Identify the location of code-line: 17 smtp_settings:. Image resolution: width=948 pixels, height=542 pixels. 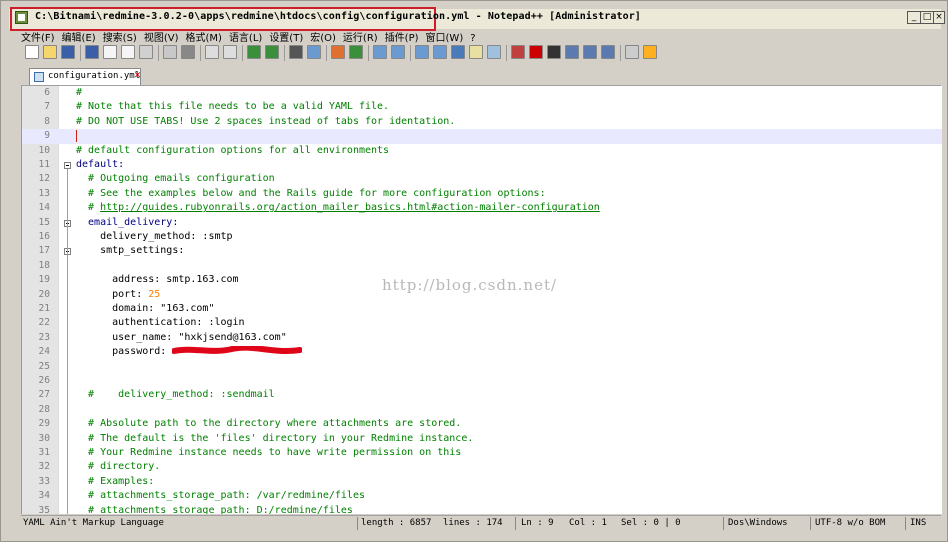
(482, 251).